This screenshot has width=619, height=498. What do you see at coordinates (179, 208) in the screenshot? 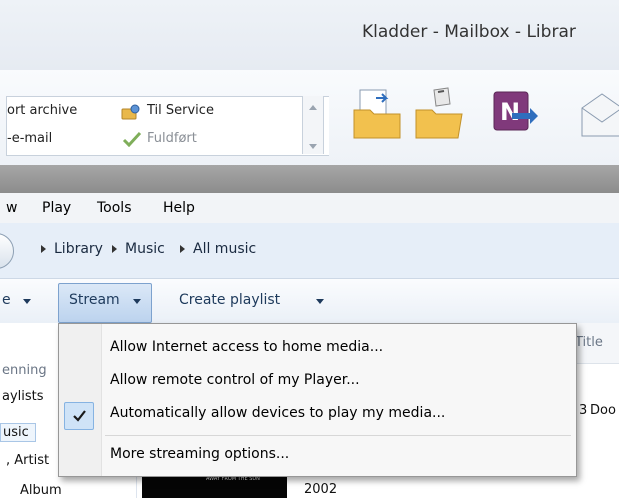
I see `menu-help: Help` at bounding box center [179, 208].